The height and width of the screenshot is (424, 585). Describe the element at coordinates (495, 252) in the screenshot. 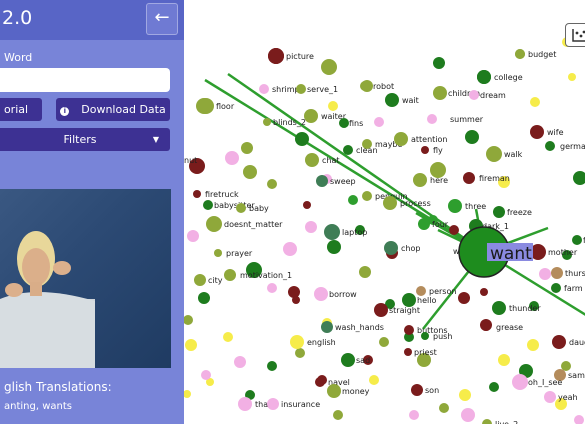

I see `center-node: want` at that location.